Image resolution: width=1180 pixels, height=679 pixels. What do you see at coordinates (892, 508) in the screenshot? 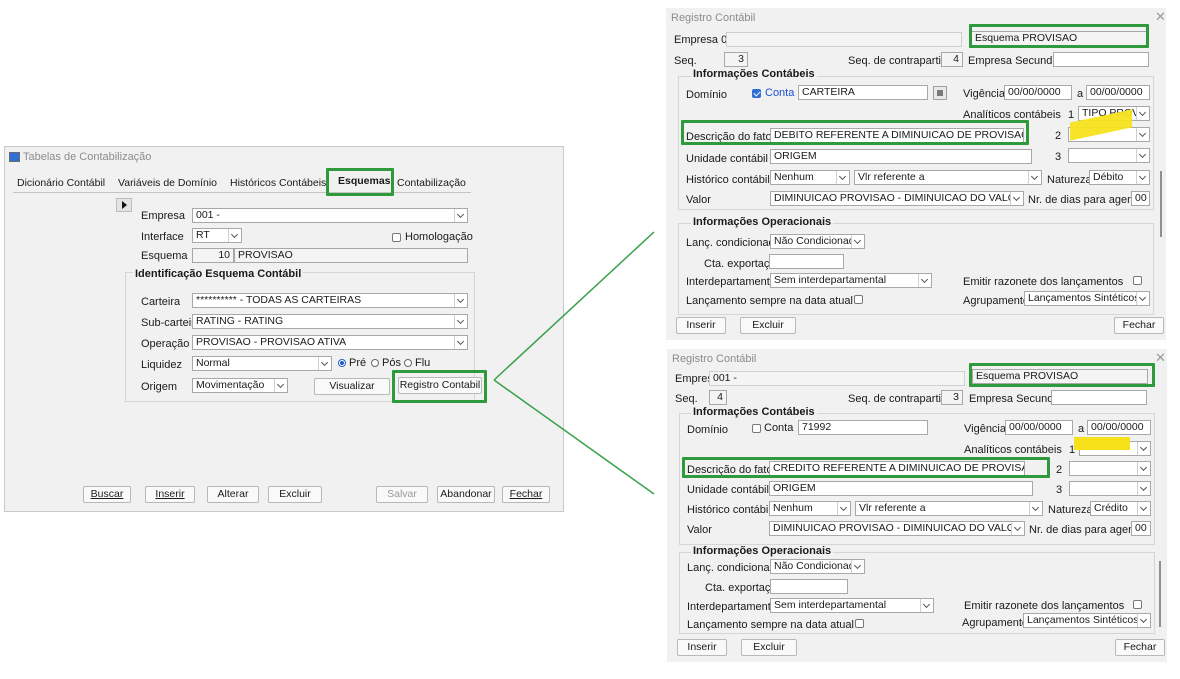
I see `historico-ref-value: Vlr referente a` at bounding box center [892, 508].